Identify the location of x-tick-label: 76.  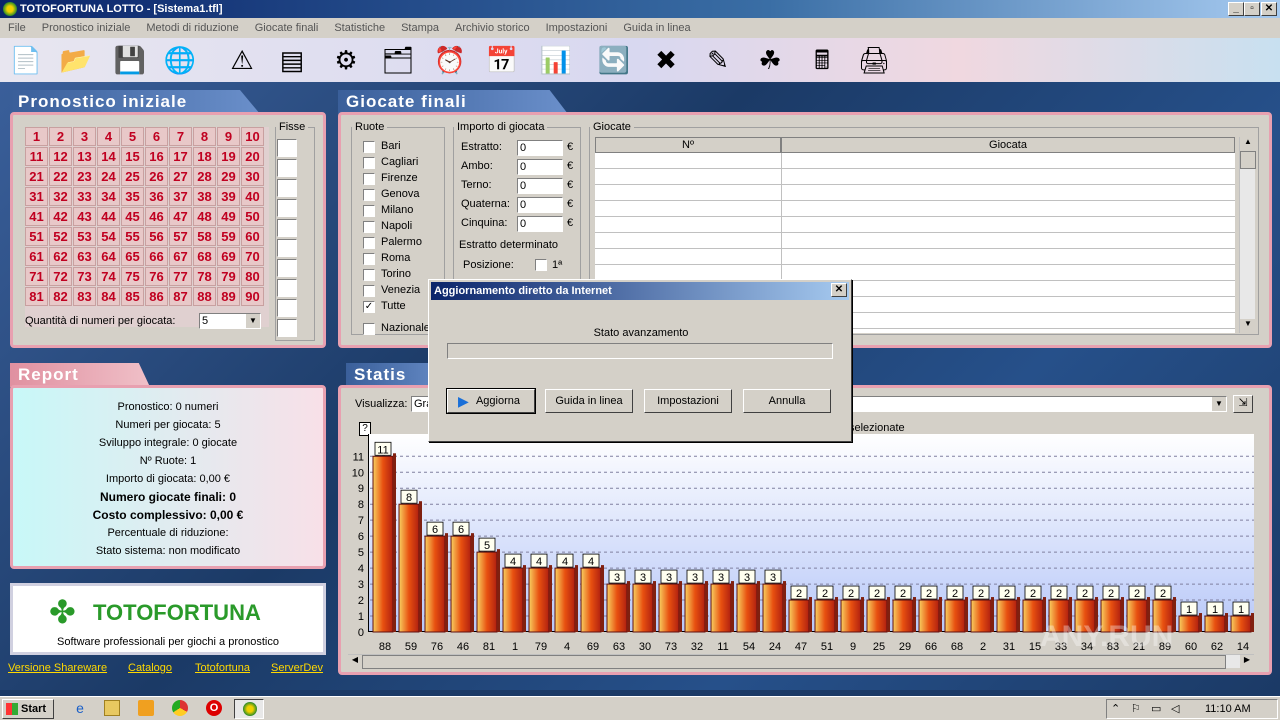
(437, 647).